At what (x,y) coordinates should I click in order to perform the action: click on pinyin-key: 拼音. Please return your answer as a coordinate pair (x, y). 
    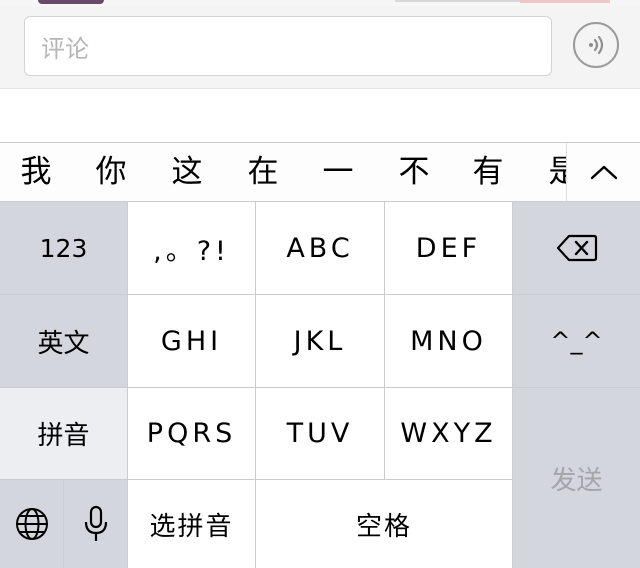
    Looking at the image, I should click on (63, 433).